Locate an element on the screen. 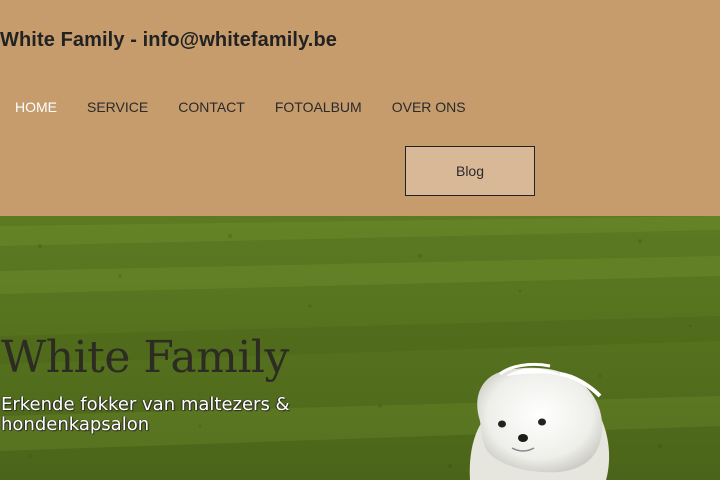  nav-item-fotoalbum: FOTOALBUM is located at coordinates (318, 107).